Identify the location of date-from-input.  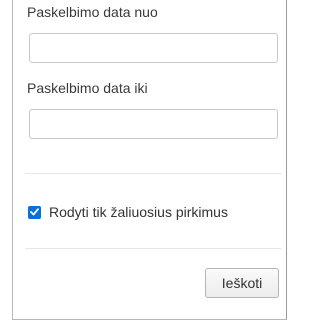
(153, 48).